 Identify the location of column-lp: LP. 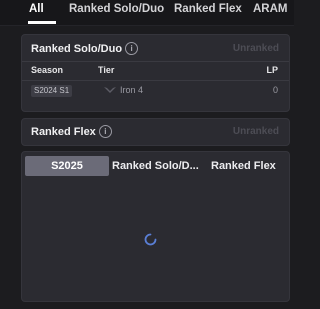
(272, 70).